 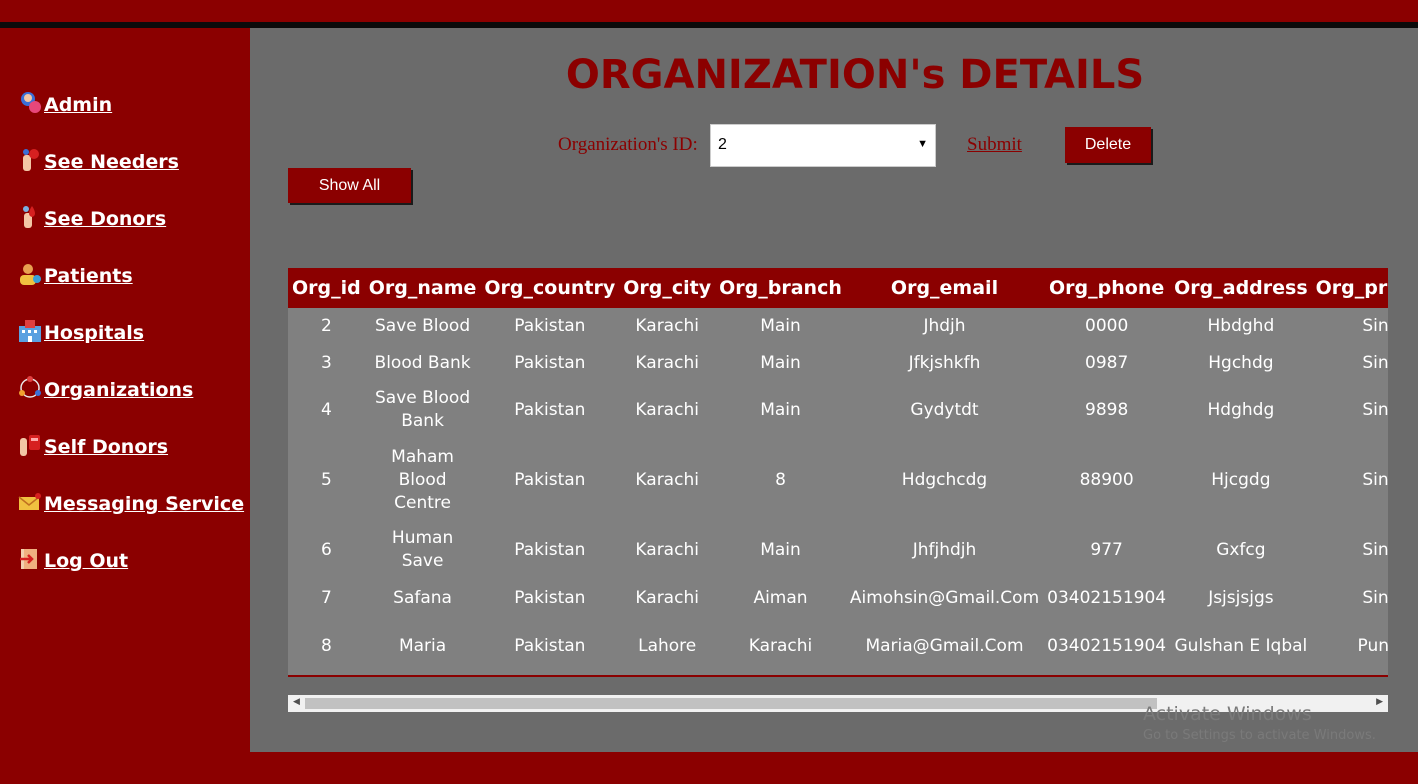 I want to click on donors-icon, so click(x=30, y=217).